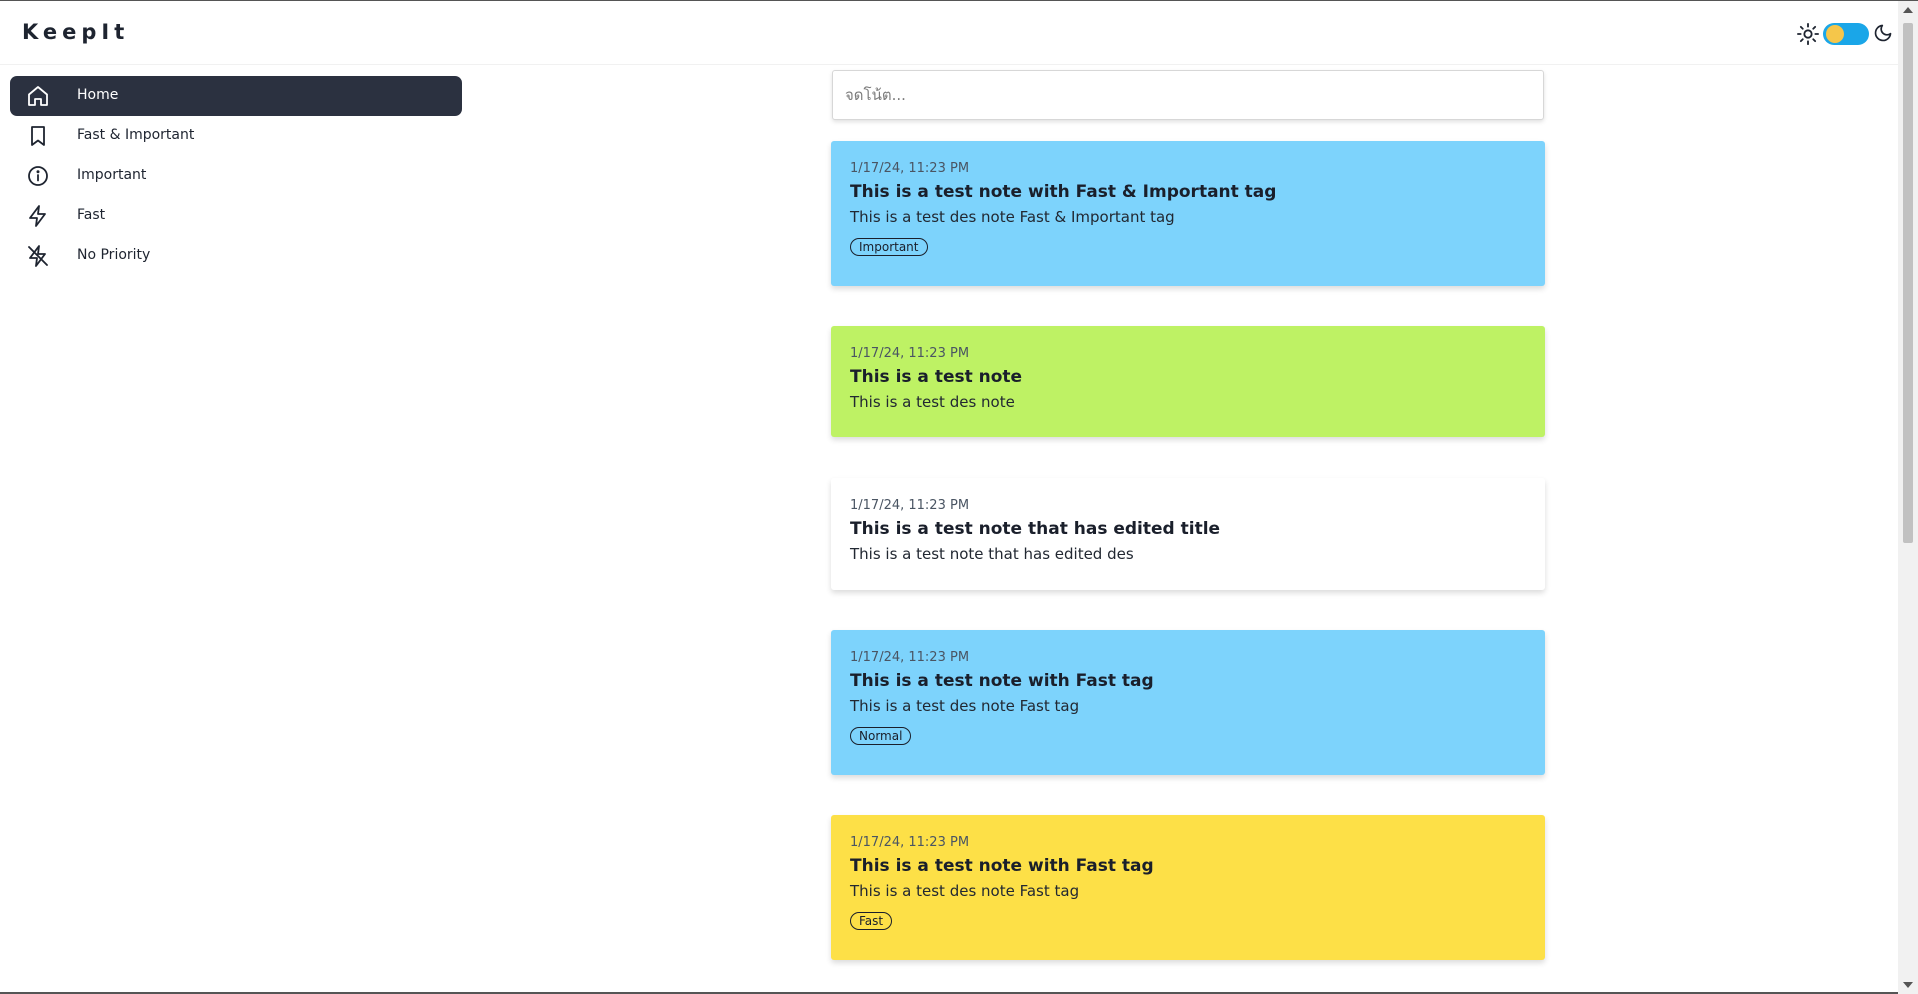 The height and width of the screenshot is (994, 1918). What do you see at coordinates (881, 736) in the screenshot?
I see `note-tag: Normal` at bounding box center [881, 736].